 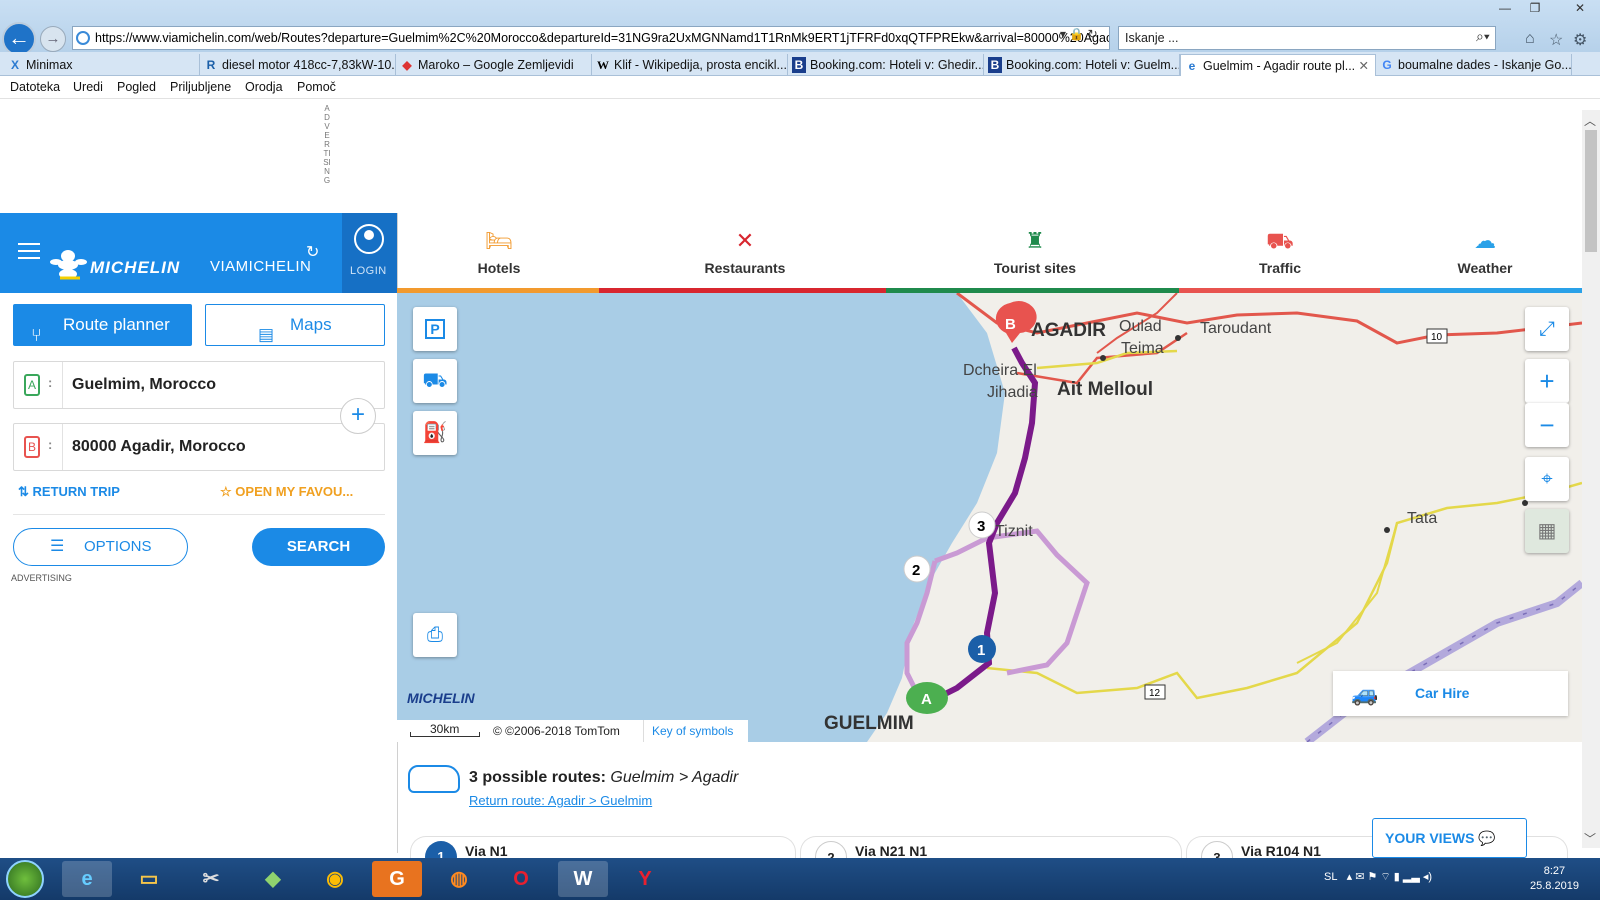 What do you see at coordinates (435, 635) in the screenshot?
I see `print-button: ⎙` at bounding box center [435, 635].